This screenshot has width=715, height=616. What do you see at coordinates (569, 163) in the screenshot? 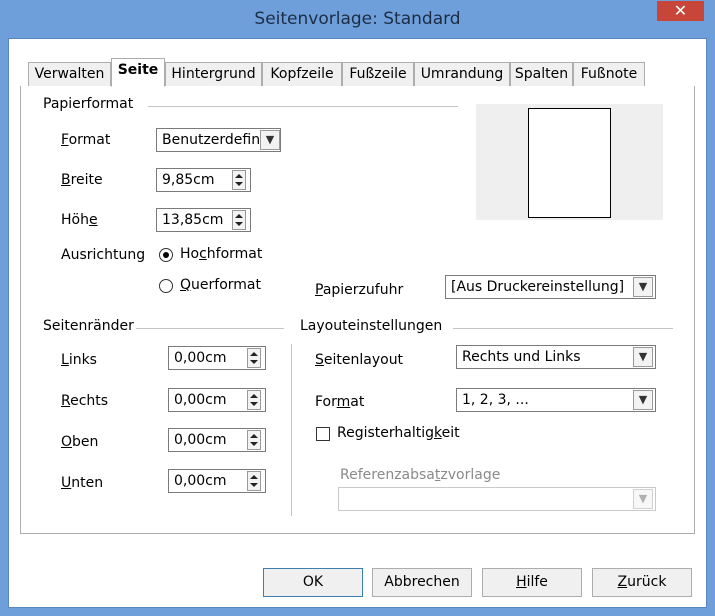
I see `page-preview-sheet` at bounding box center [569, 163].